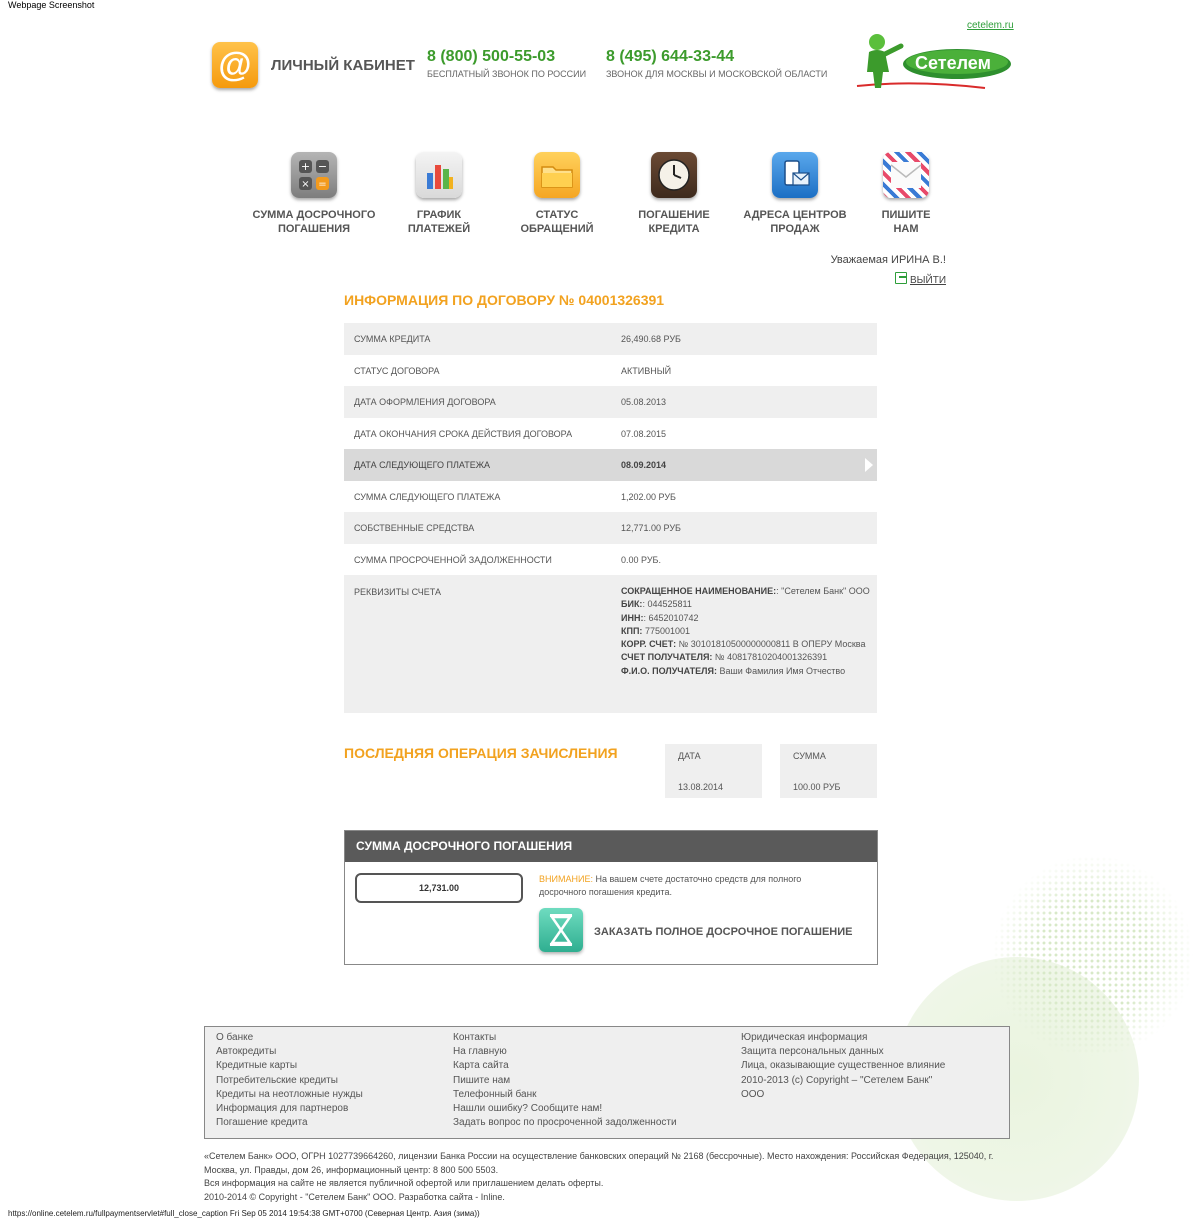  I want to click on footer-link: Пишите нам, so click(565, 1081).